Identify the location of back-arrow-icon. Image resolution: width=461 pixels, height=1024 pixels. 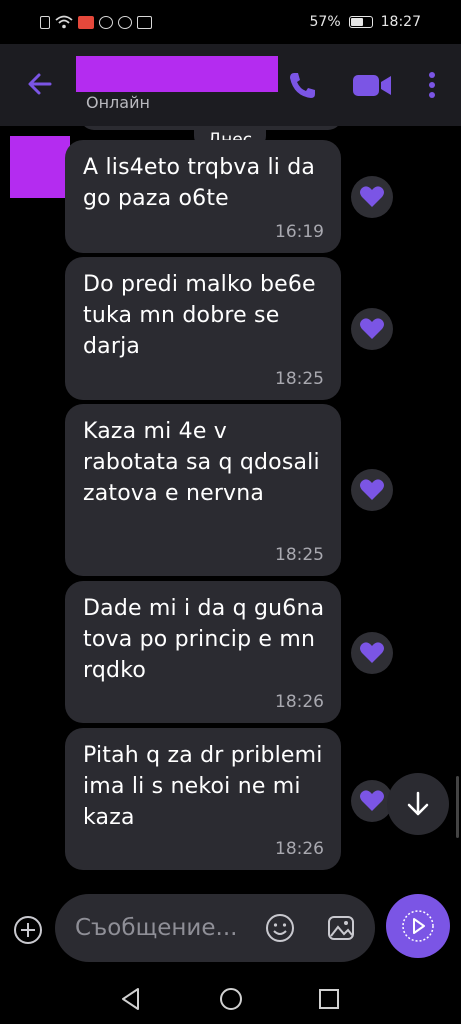
(40, 84).